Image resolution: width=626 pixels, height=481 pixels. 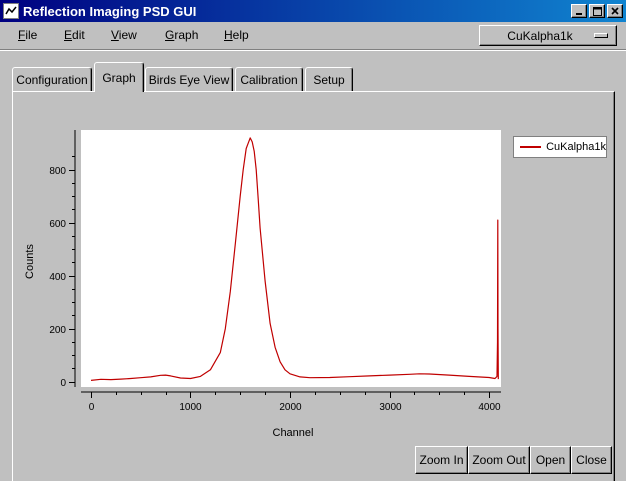 What do you see at coordinates (92, 407) in the screenshot?
I see `x-tick-label: 0` at bounding box center [92, 407].